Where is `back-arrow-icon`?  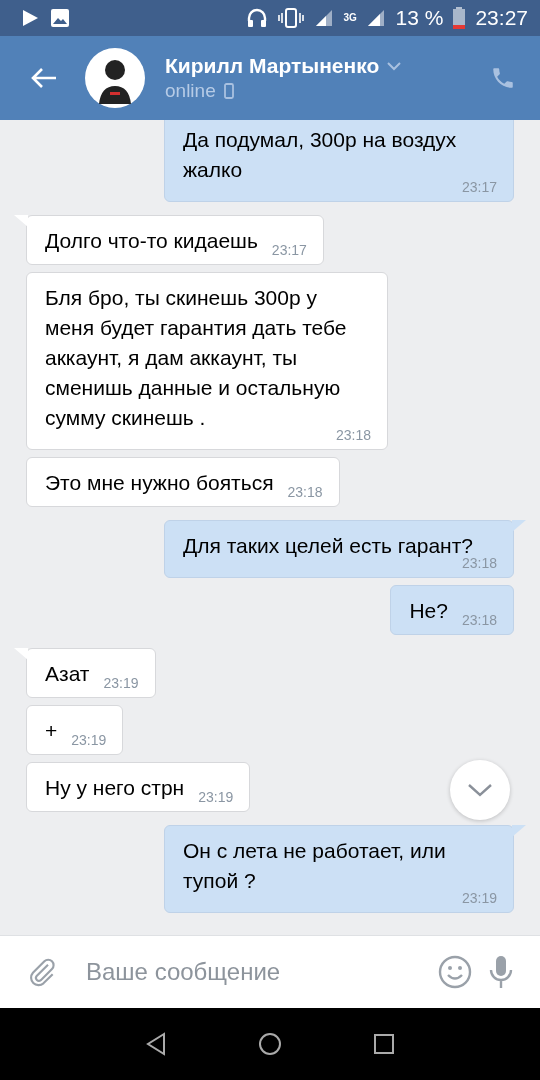 back-arrow-icon is located at coordinates (44, 78).